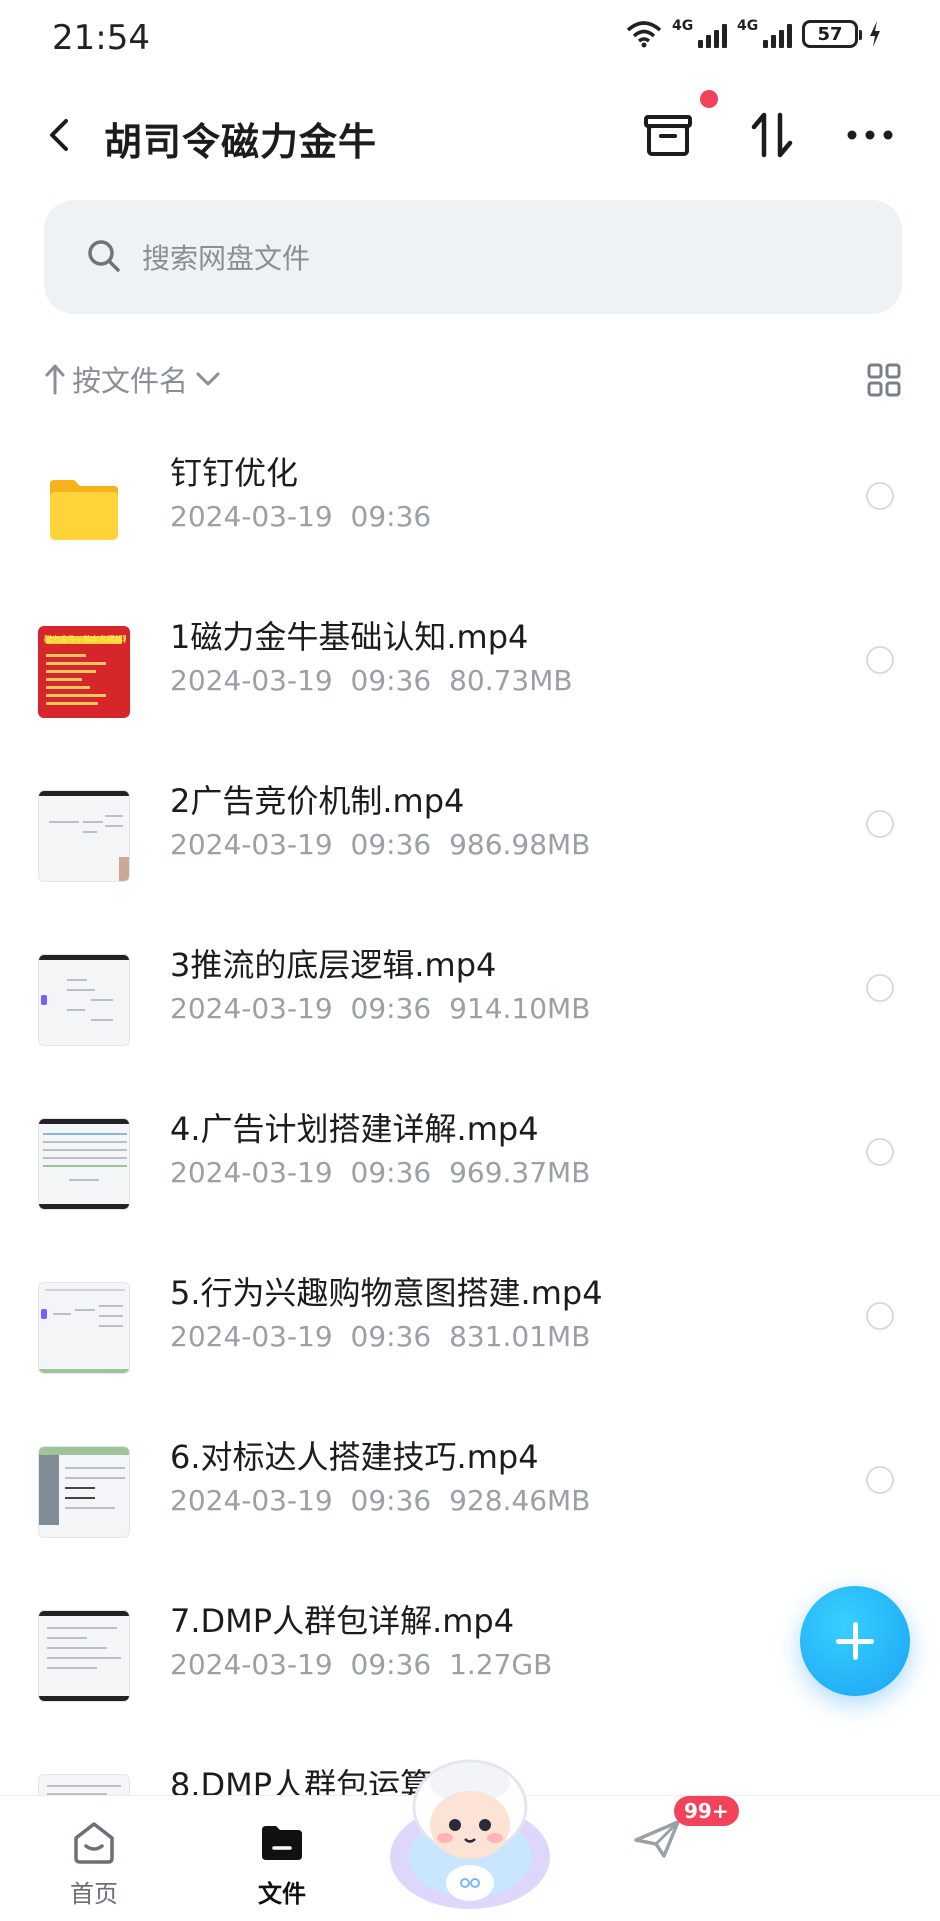  Describe the element at coordinates (470, 40) in the screenshot. I see `status-bar: 21:54 4G 4G 57` at that location.